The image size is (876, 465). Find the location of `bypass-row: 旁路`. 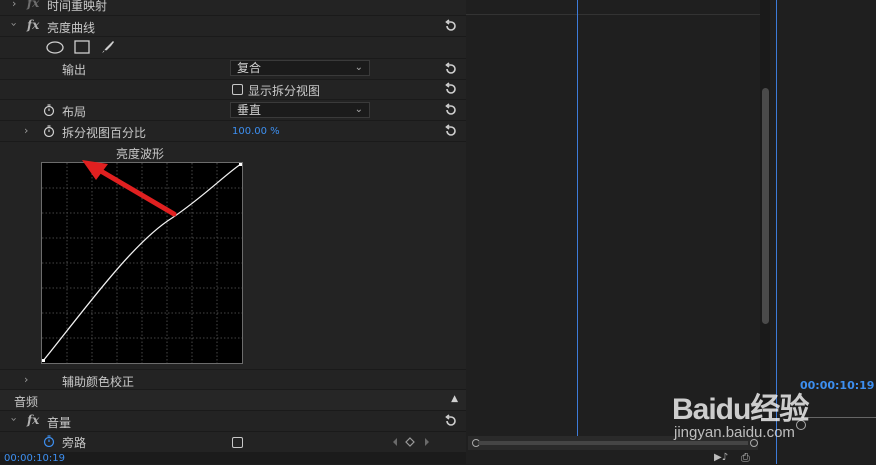

bypass-row: 旁路 is located at coordinates (233, 442).